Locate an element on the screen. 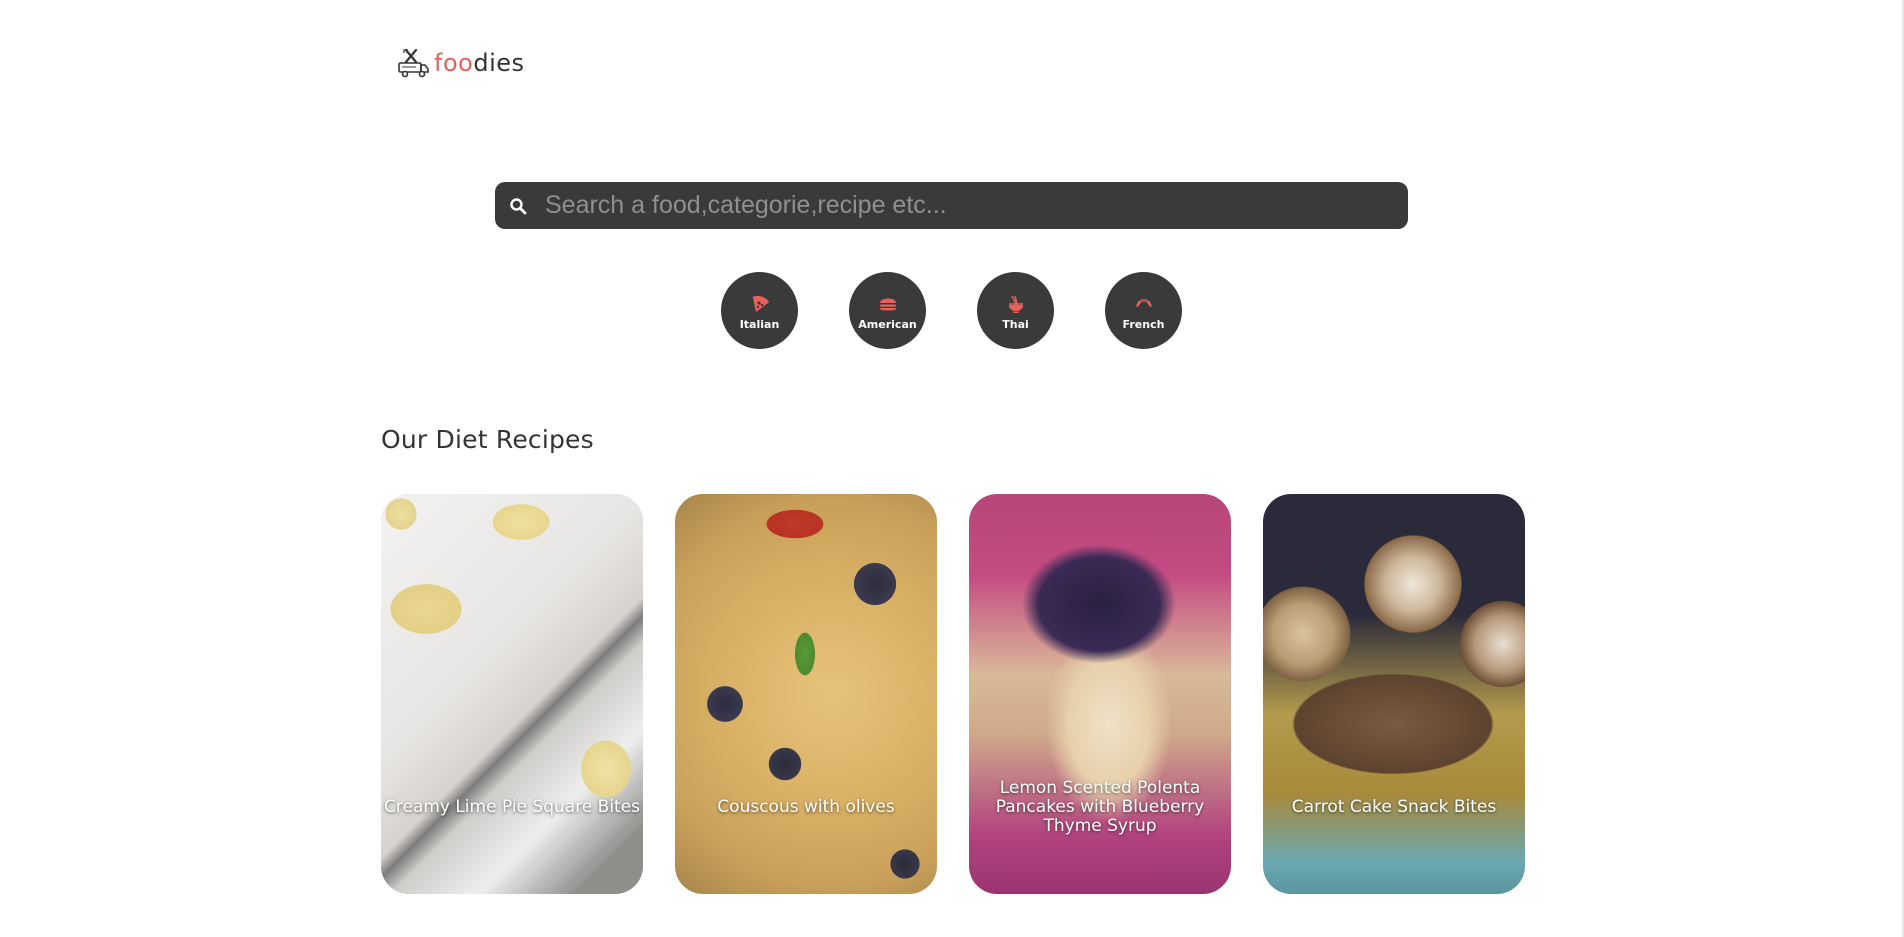 This screenshot has height=937, width=1904. category-italian: Italian is located at coordinates (759, 310).